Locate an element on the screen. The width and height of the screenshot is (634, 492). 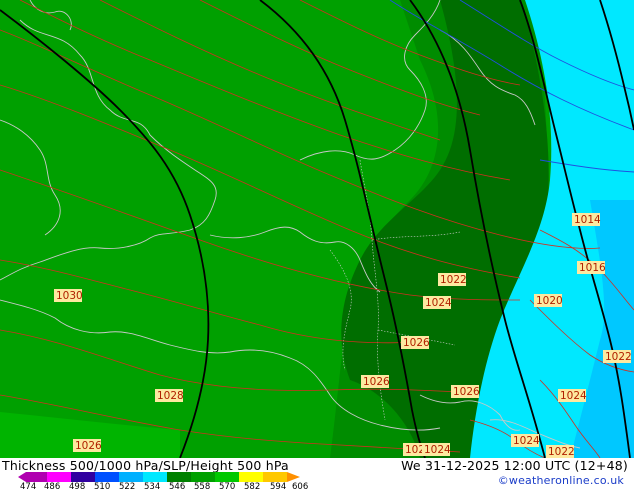
scale-tick: 474 is located at coordinates (28, 487).